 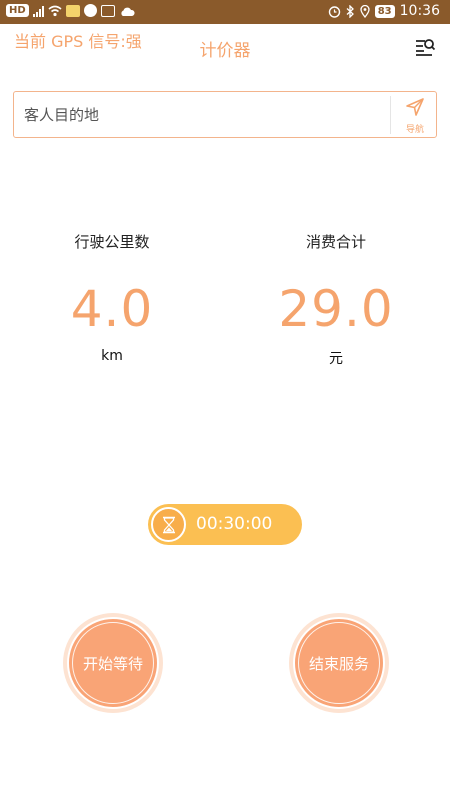 What do you see at coordinates (336, 359) in the screenshot?
I see `cost-unit: 元` at bounding box center [336, 359].